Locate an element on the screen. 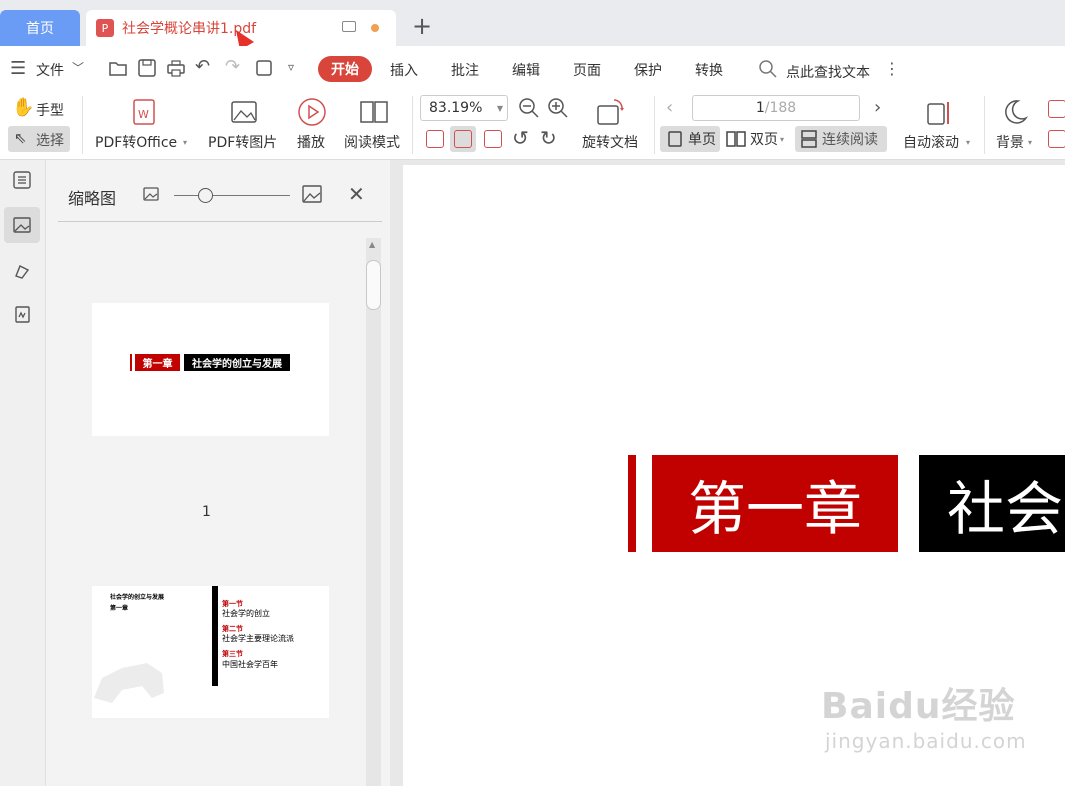 This screenshot has height=786, width=1065. reading-mode-icon is located at coordinates (374, 112).